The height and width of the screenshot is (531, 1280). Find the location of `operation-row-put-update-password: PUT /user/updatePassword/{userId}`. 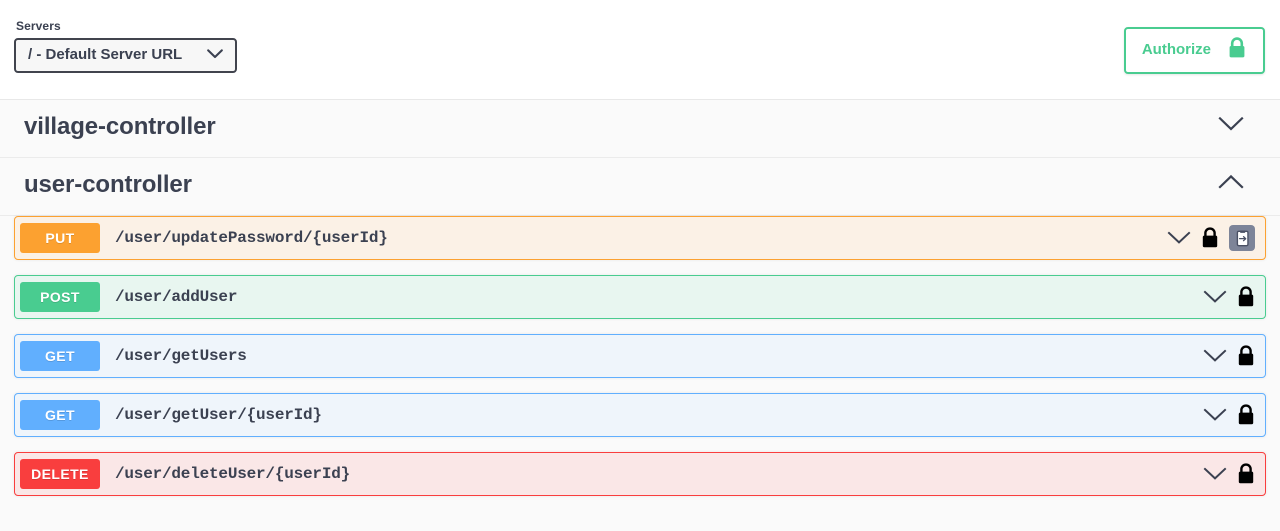

operation-row-put-update-password: PUT /user/updatePassword/{userId} is located at coordinates (640, 238).